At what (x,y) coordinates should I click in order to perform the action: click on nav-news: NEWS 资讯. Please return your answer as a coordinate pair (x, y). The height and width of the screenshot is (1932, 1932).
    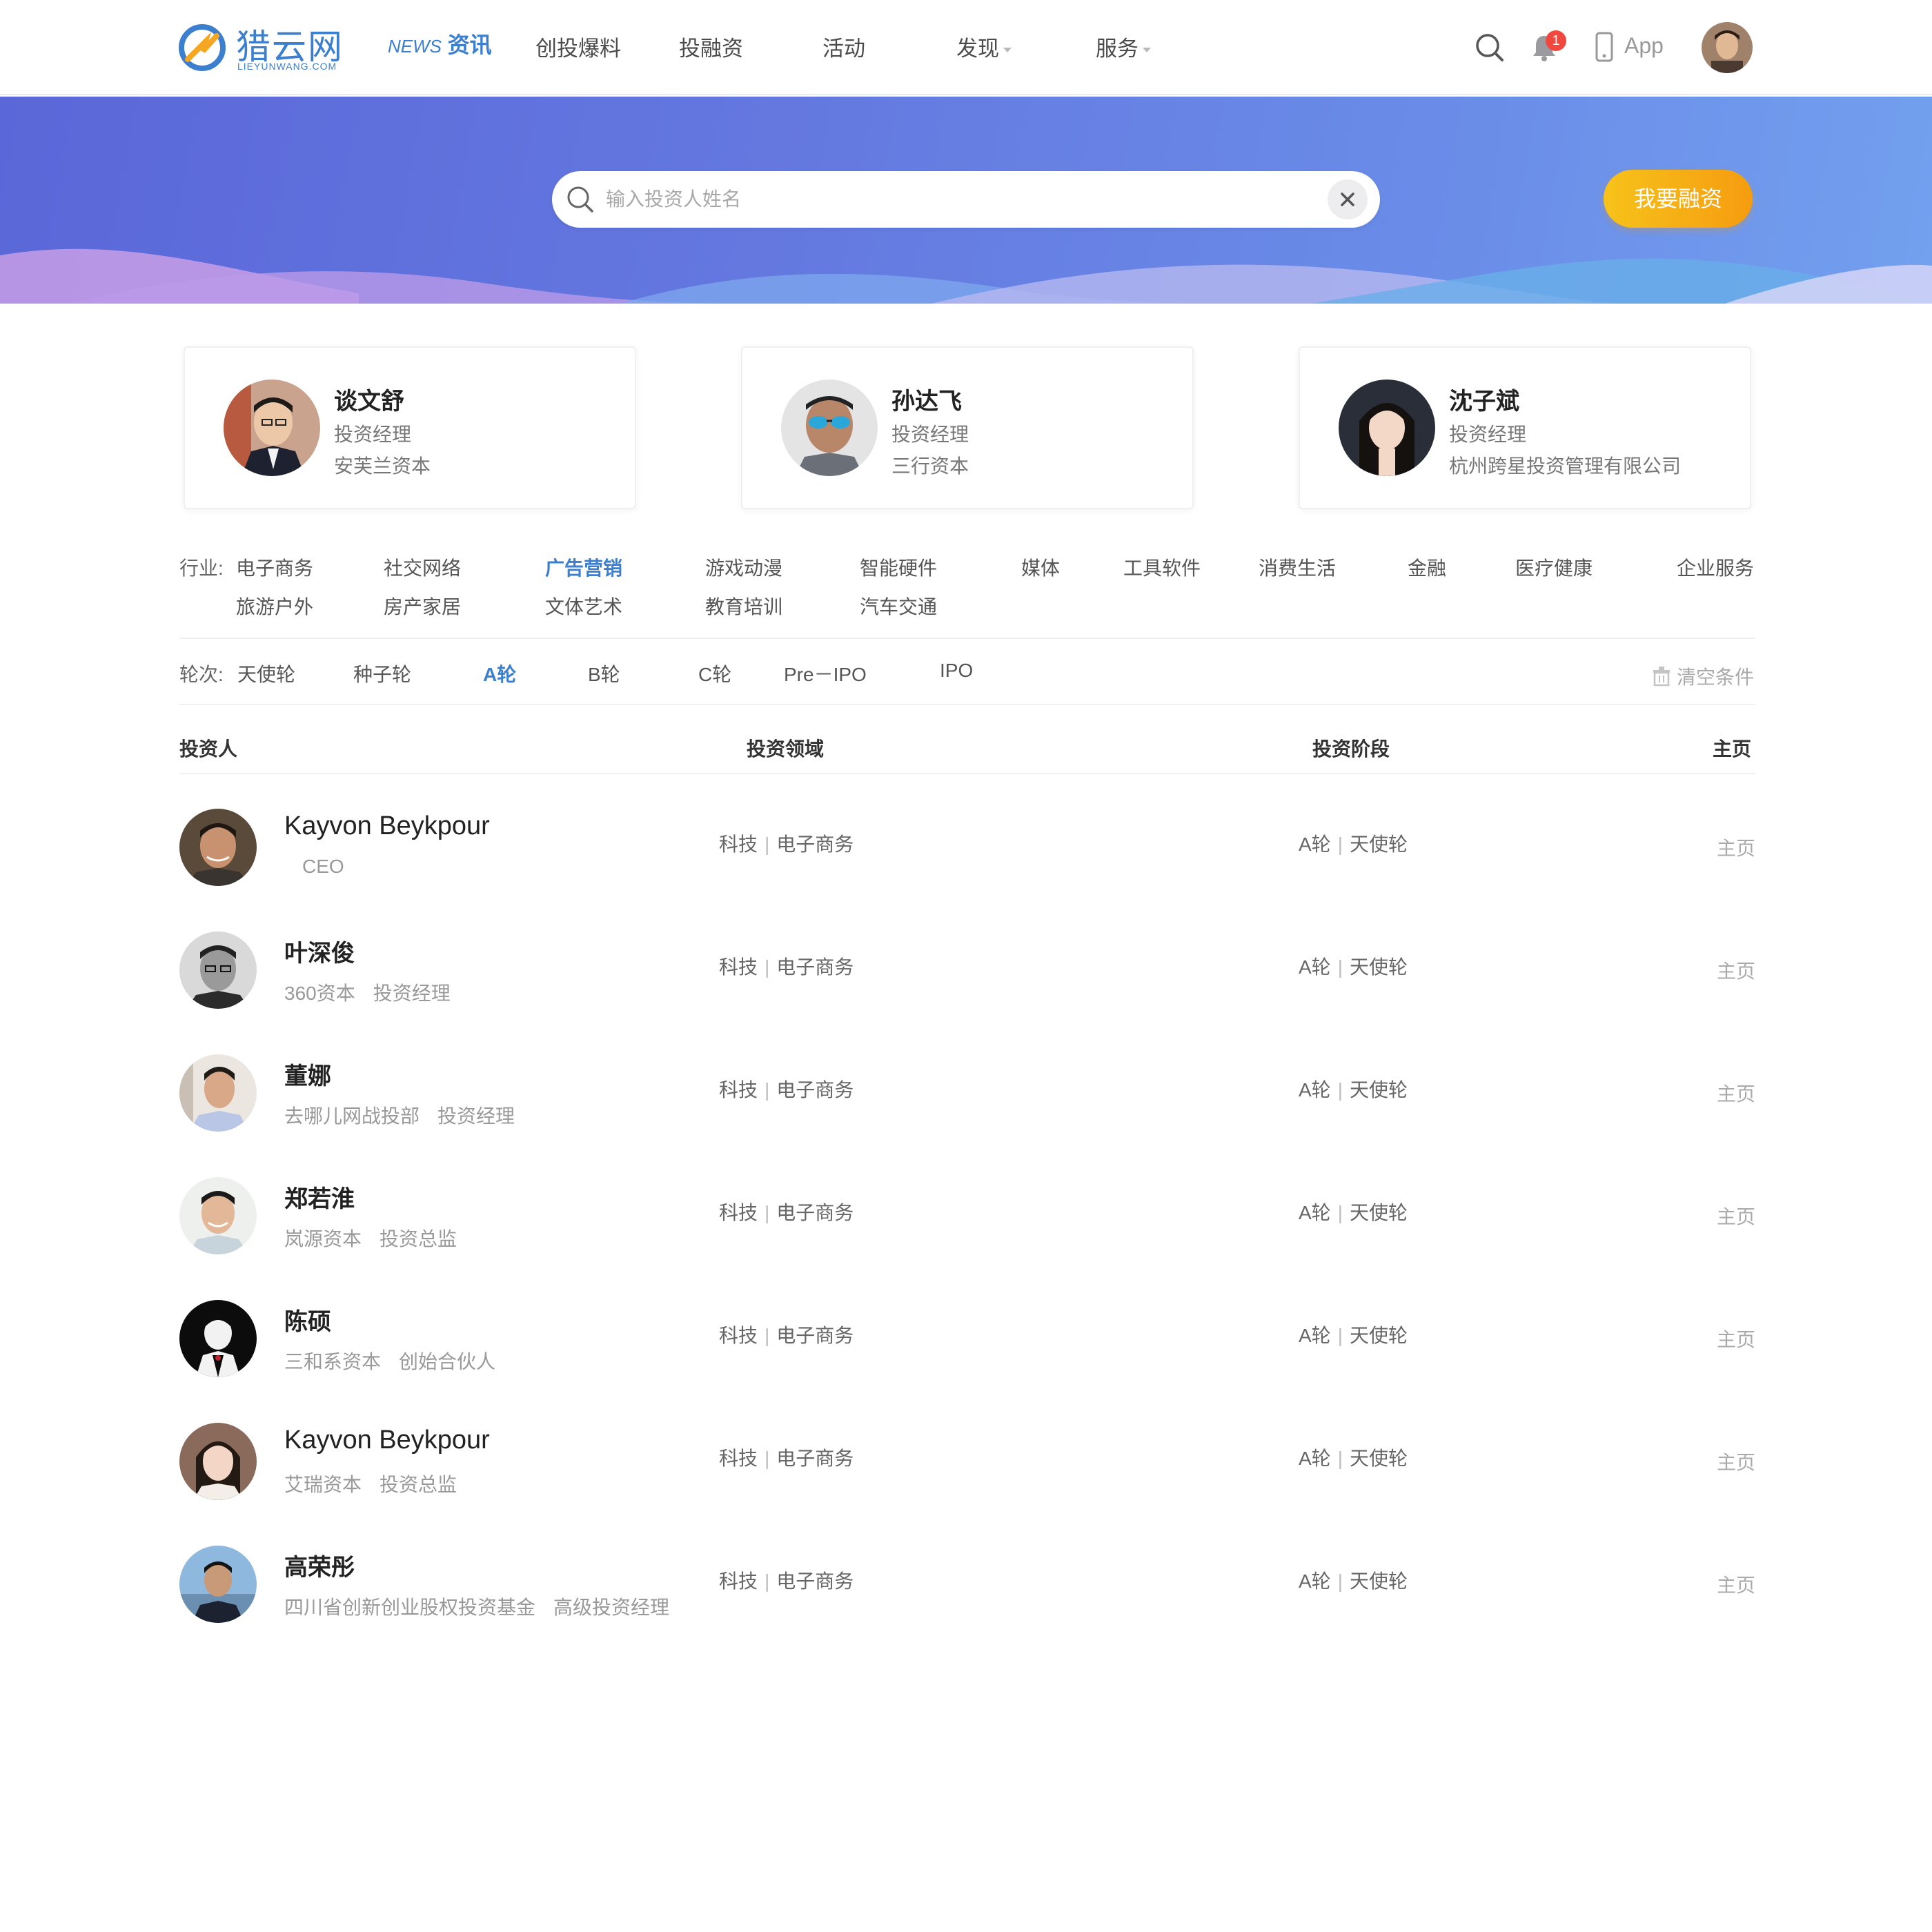
    Looking at the image, I should click on (440, 43).